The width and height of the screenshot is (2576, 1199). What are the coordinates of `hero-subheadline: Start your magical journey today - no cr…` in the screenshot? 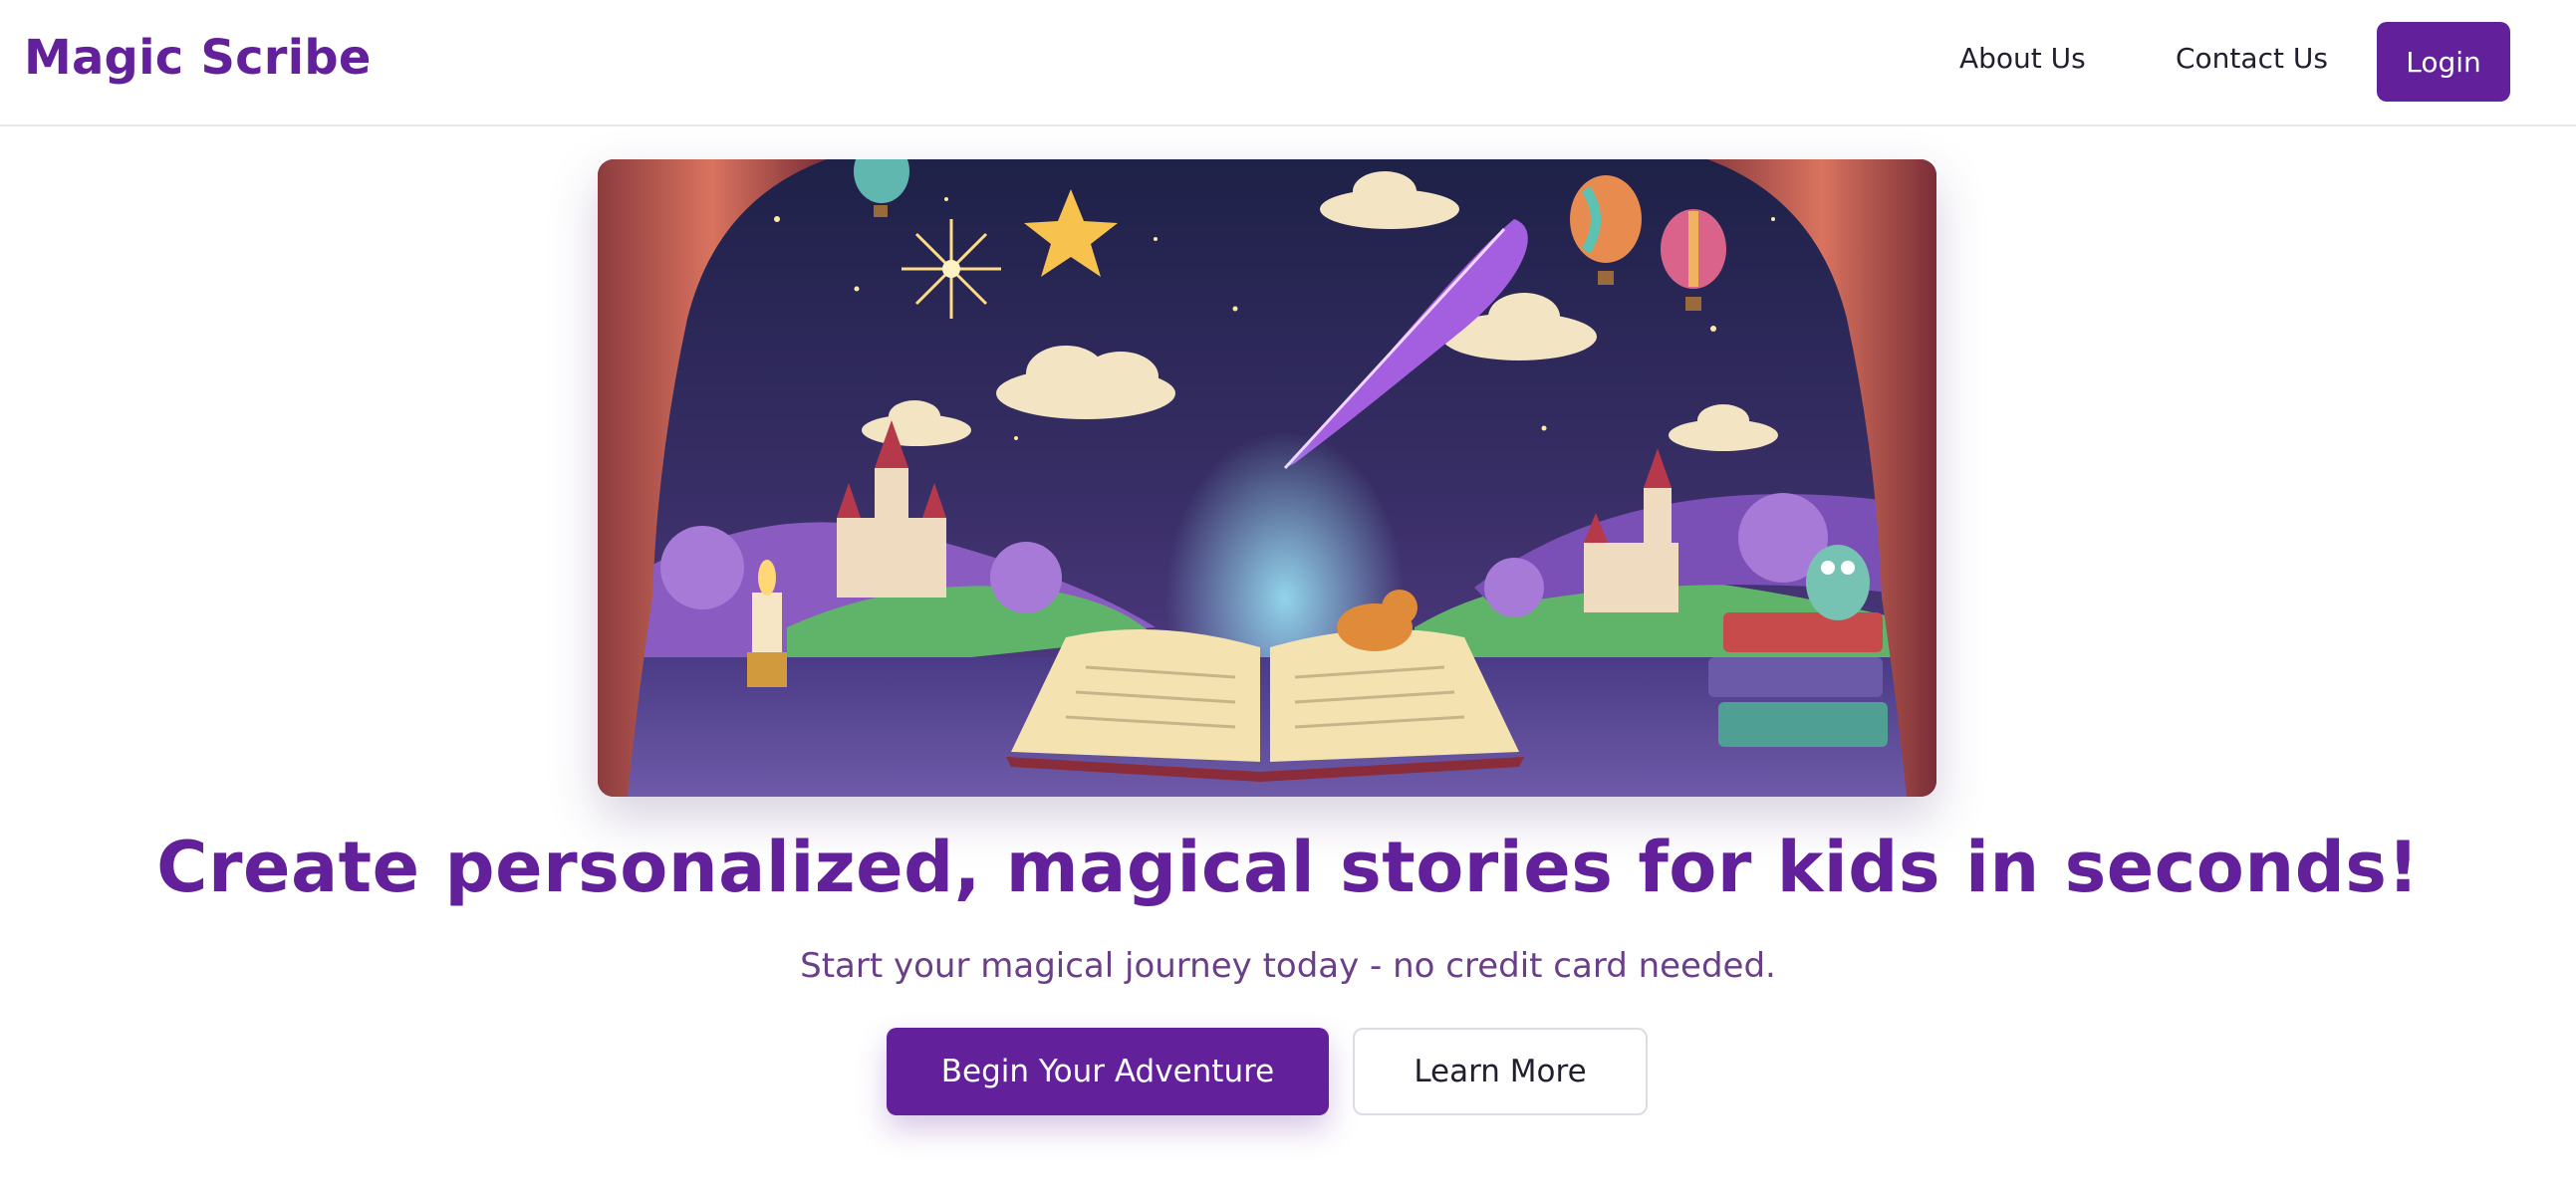 It's located at (1288, 966).